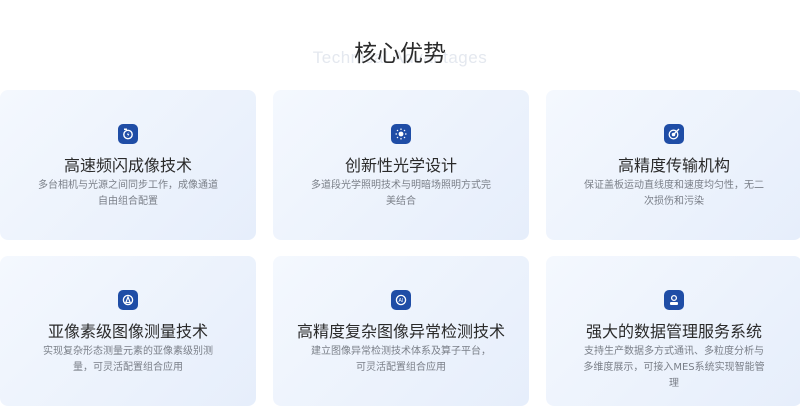 This screenshot has height=420, width=800. I want to click on card-optical-design: 创新性光学设计 多道段光学照明技术与明暗场照明方式完美结合, so click(401, 165).